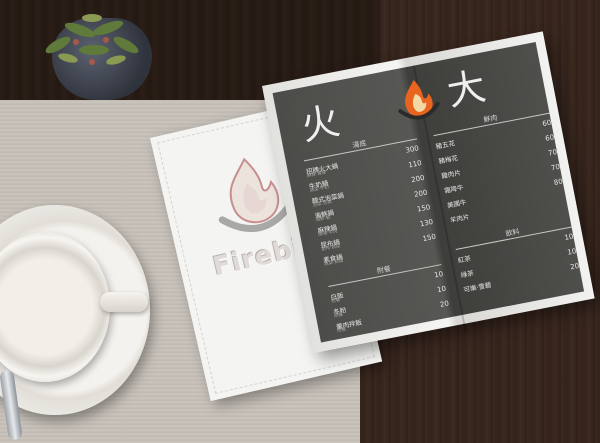  Describe the element at coordinates (419, 99) in the screenshot. I see `flame-bowl-icon` at that location.